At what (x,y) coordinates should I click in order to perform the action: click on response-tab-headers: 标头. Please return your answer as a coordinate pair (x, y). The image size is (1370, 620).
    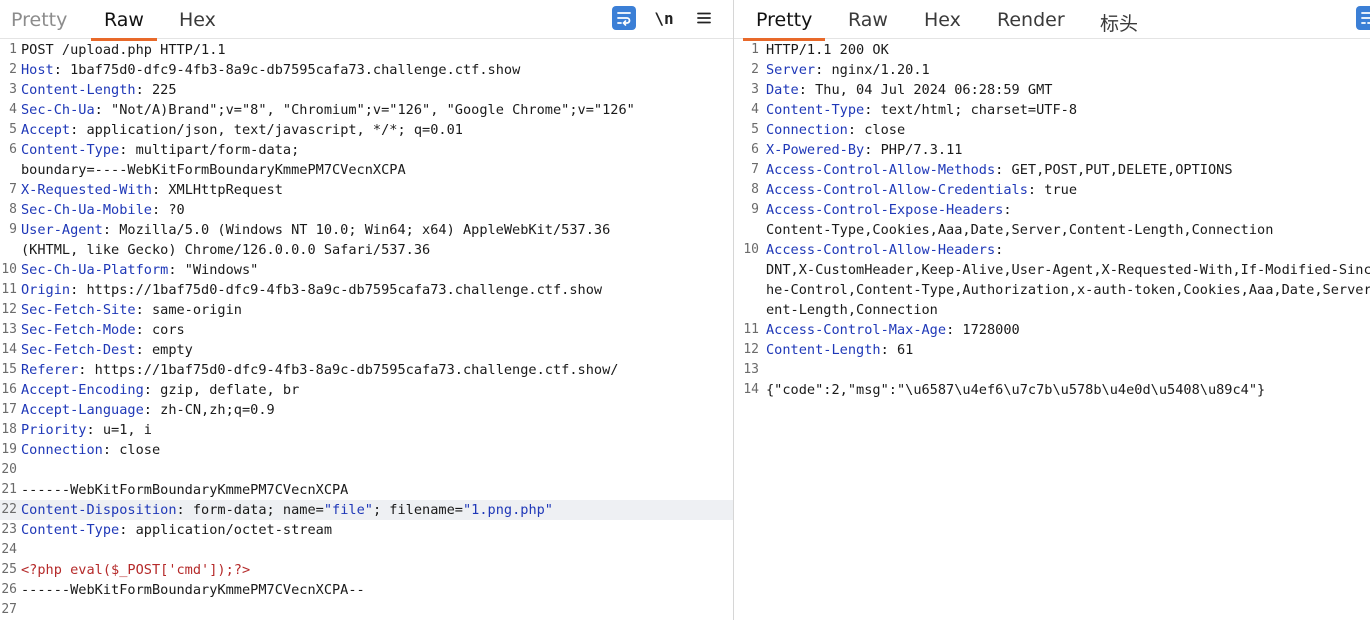
    Looking at the image, I should click on (1119, 22).